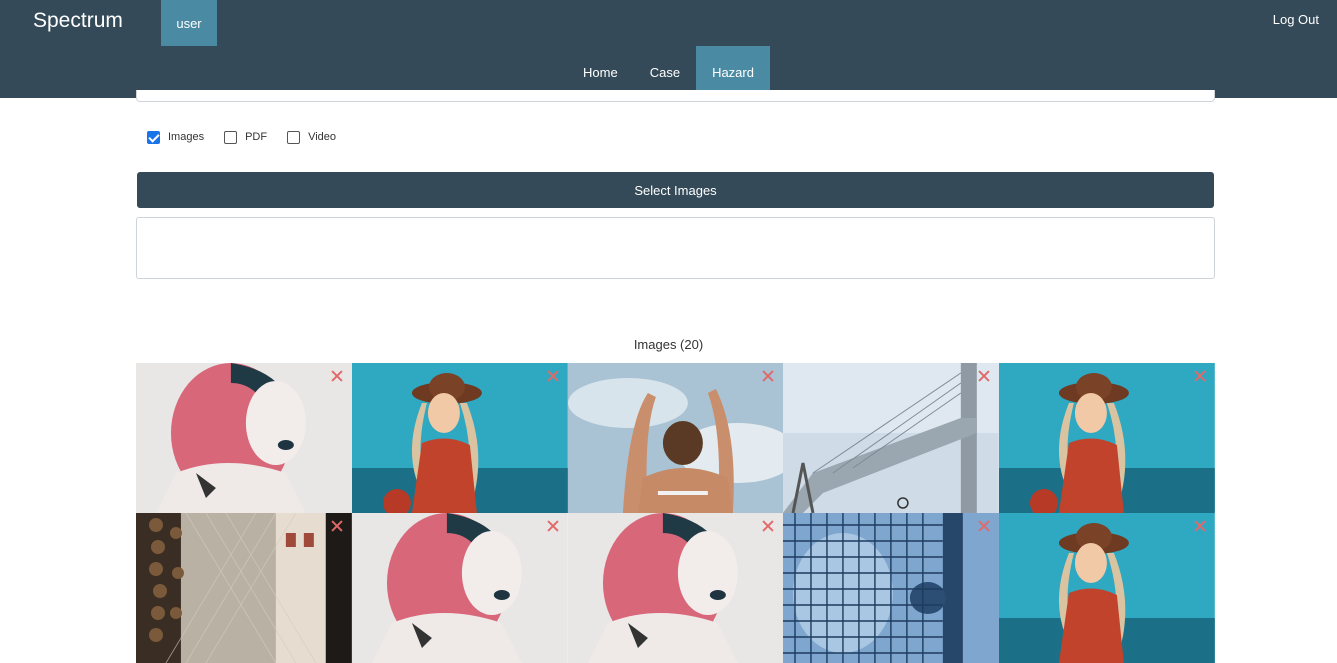 Image resolution: width=1337 pixels, height=663 pixels. I want to click on file-drop-area, so click(675, 248).